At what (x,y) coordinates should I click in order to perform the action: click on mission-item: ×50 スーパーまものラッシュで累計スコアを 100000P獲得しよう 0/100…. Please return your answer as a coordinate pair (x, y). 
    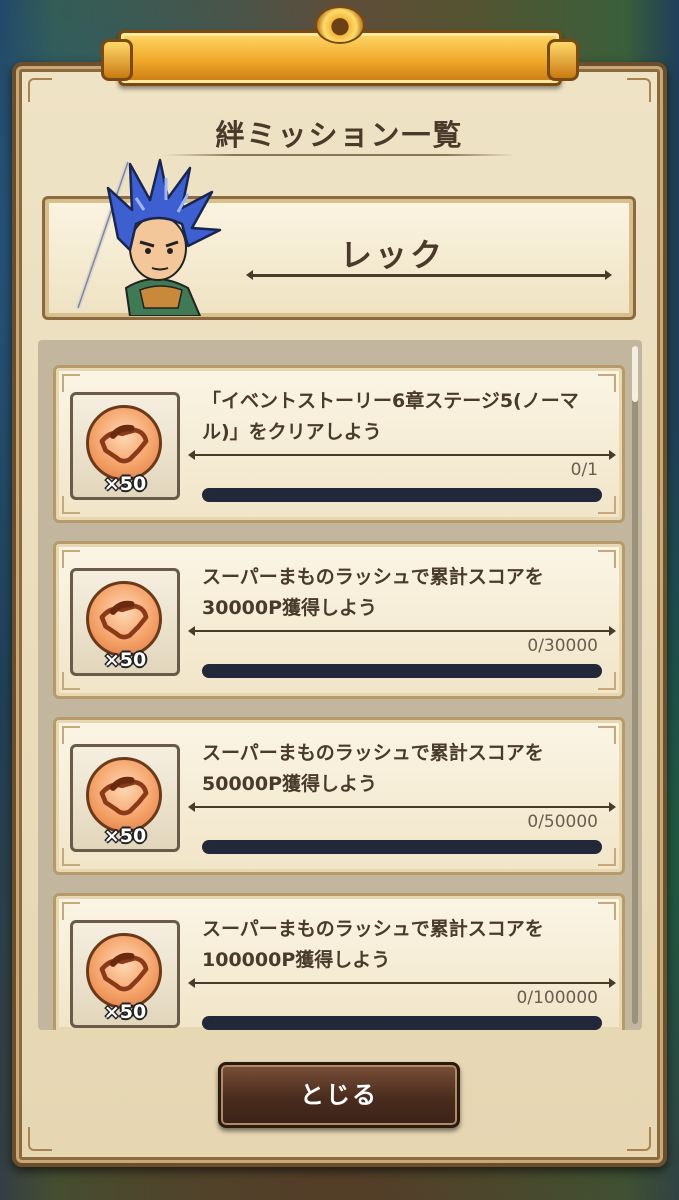
    Looking at the image, I should click on (339, 961).